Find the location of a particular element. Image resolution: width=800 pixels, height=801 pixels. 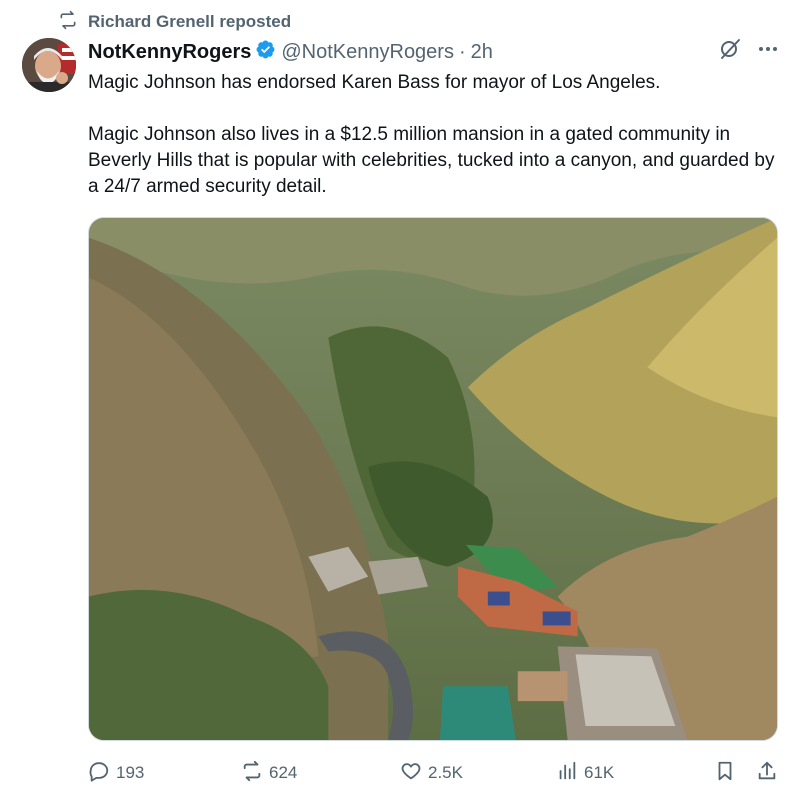

tweet-timestamp: 2h is located at coordinates (482, 52).